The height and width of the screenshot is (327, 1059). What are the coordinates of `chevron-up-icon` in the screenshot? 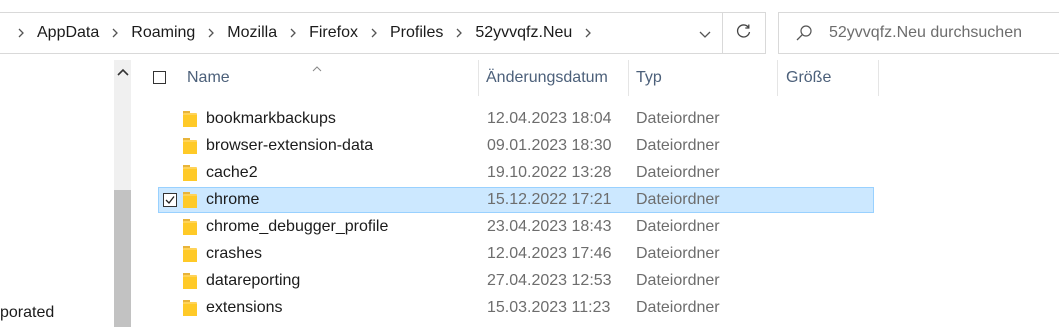 It's located at (122, 72).